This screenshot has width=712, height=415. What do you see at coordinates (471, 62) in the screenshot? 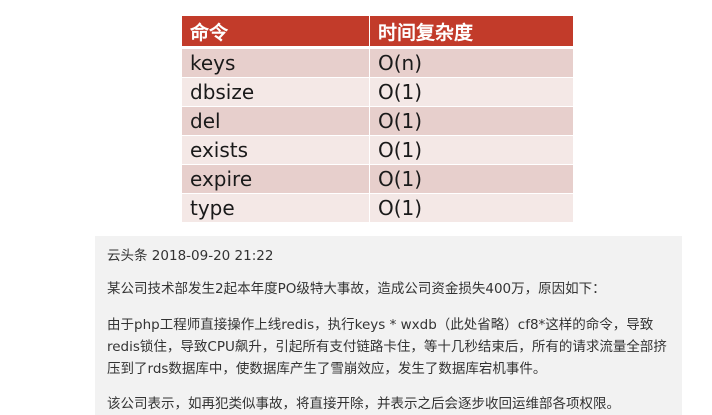
I see `complexity-cell: O(n)` at bounding box center [471, 62].